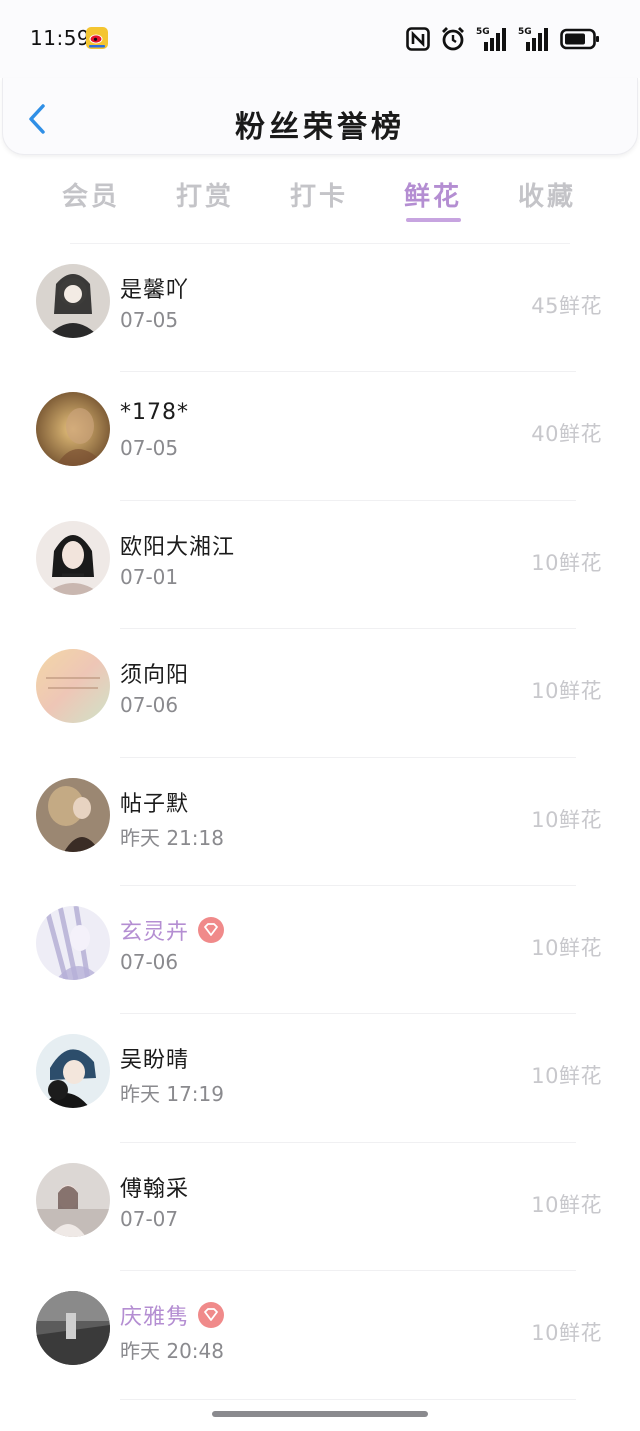  Describe the element at coordinates (319, 194) in the screenshot. I see `tab-checkin: 打卡` at that location.